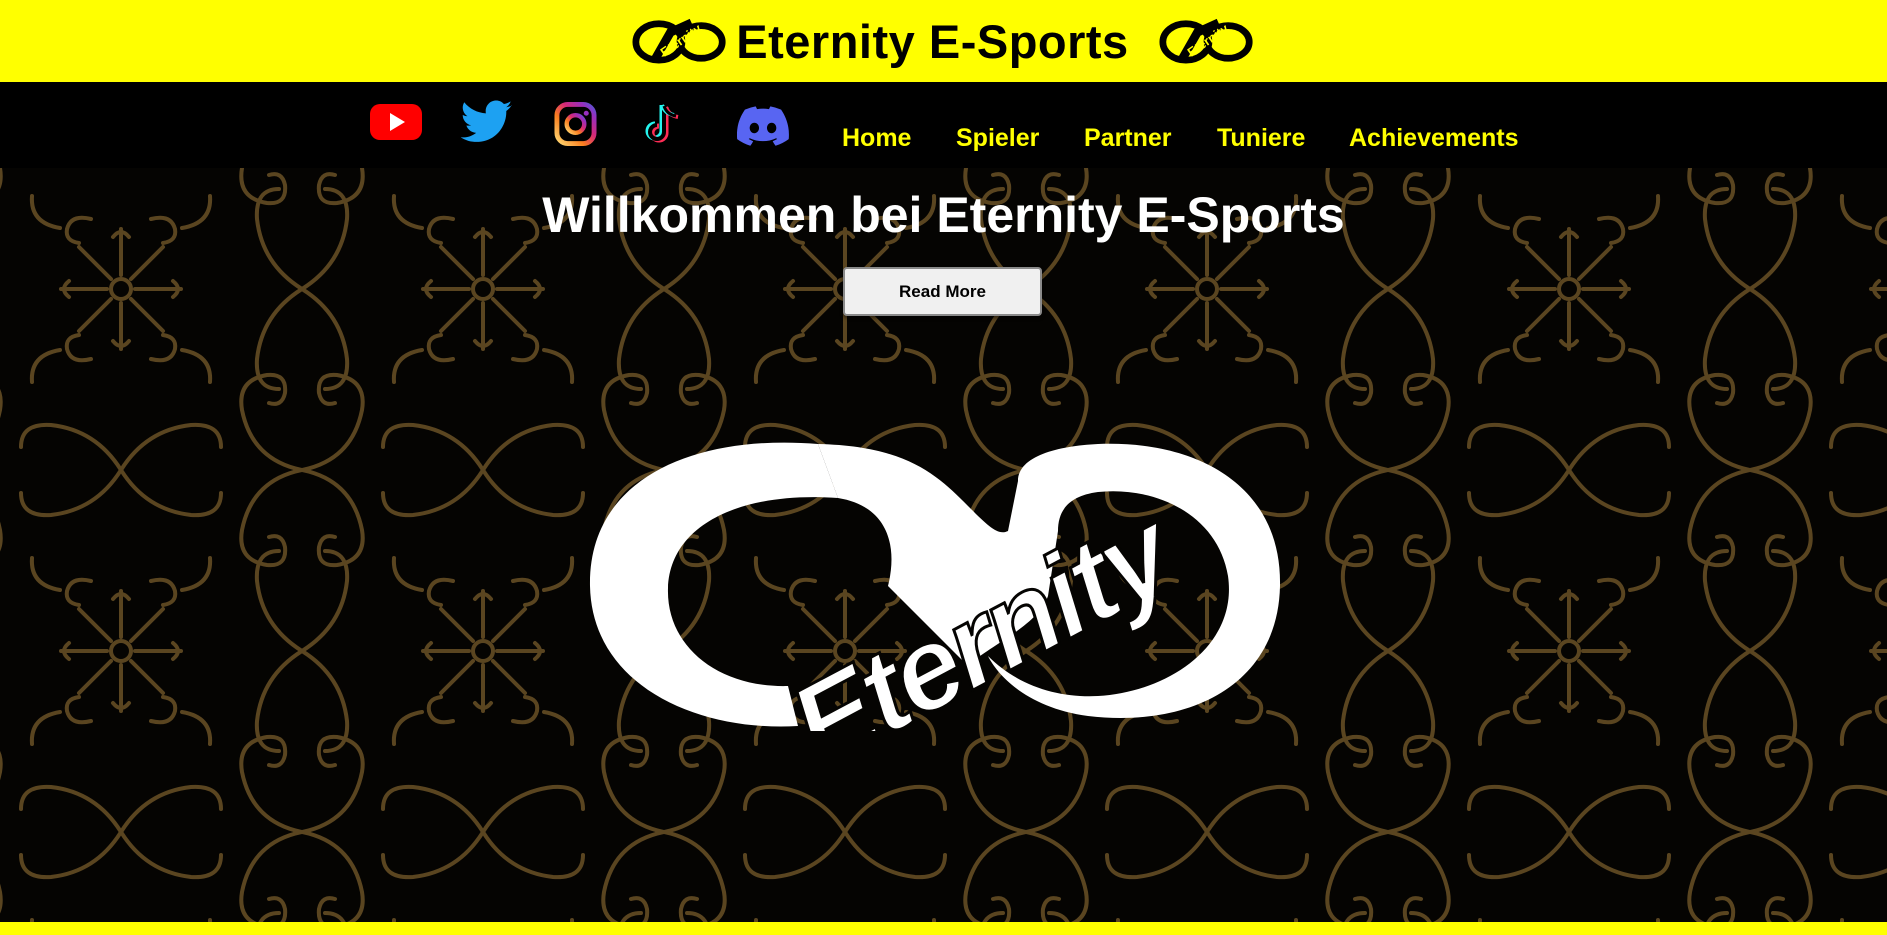  I want to click on footer-bar, so click(943, 928).